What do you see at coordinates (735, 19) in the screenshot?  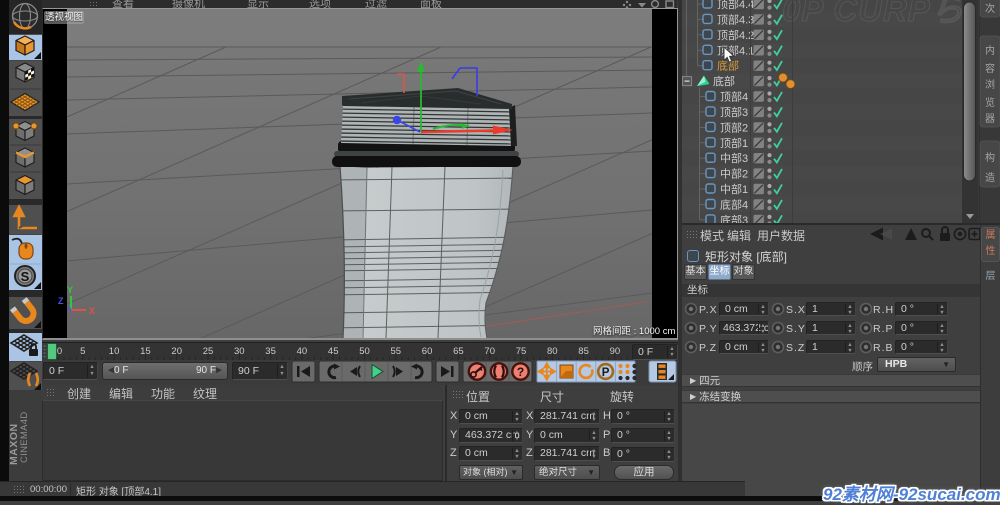 I see `svg-text: 顶部4.3` at bounding box center [735, 19].